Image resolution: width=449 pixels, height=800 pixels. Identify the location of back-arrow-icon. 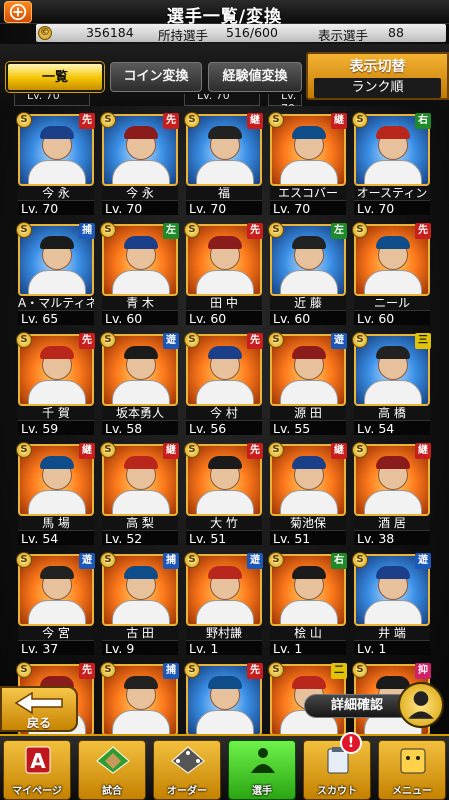
(38, 703).